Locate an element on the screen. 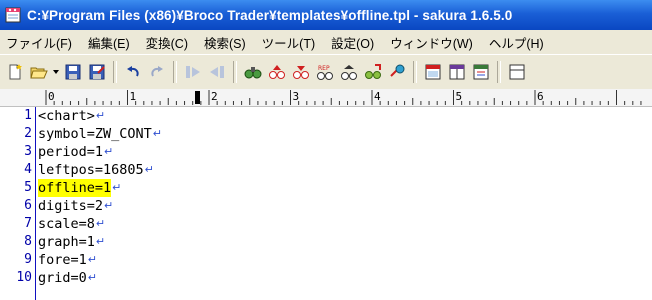 This screenshot has height=300, width=652. ruler-label: 1 is located at coordinates (133, 96).